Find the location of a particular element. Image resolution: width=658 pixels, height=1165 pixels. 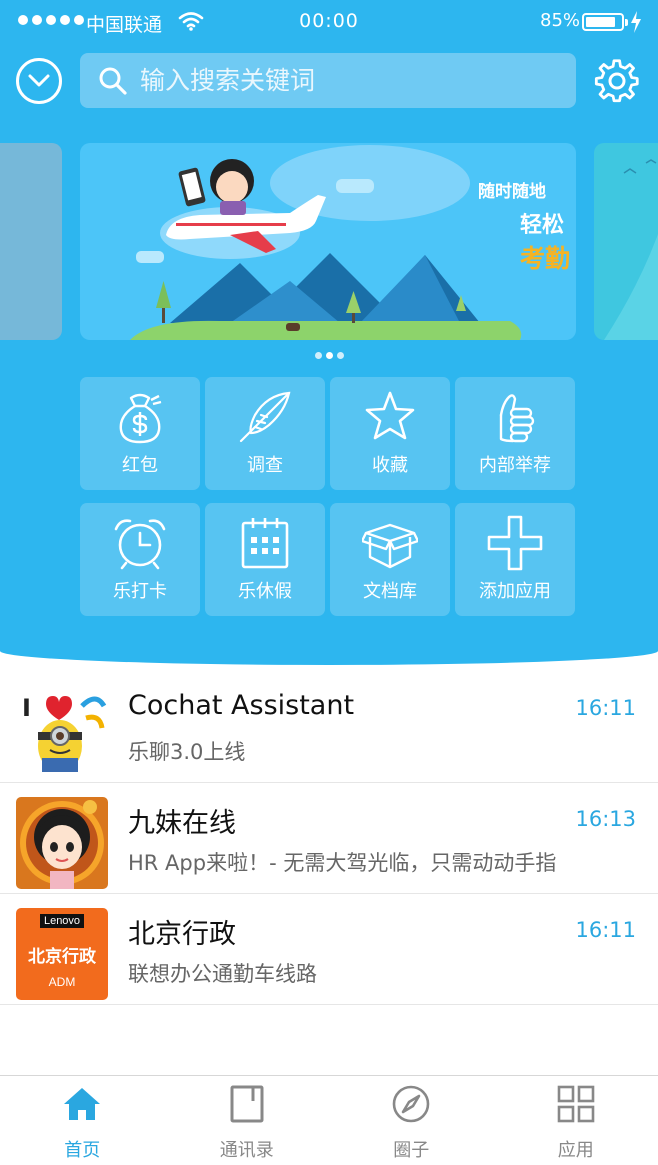

app-tile-survey: 调查 is located at coordinates (265, 433).